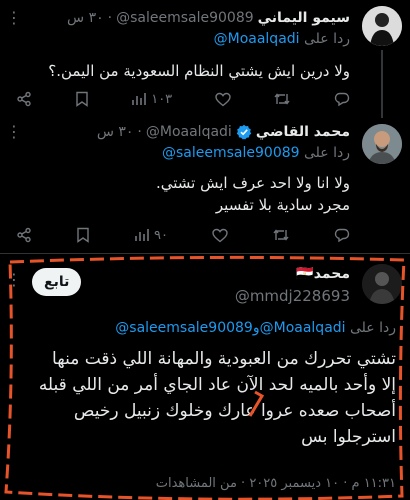  What do you see at coordinates (256, 328) in the screenshot?
I see `replying-conjunction: و` at bounding box center [256, 328].